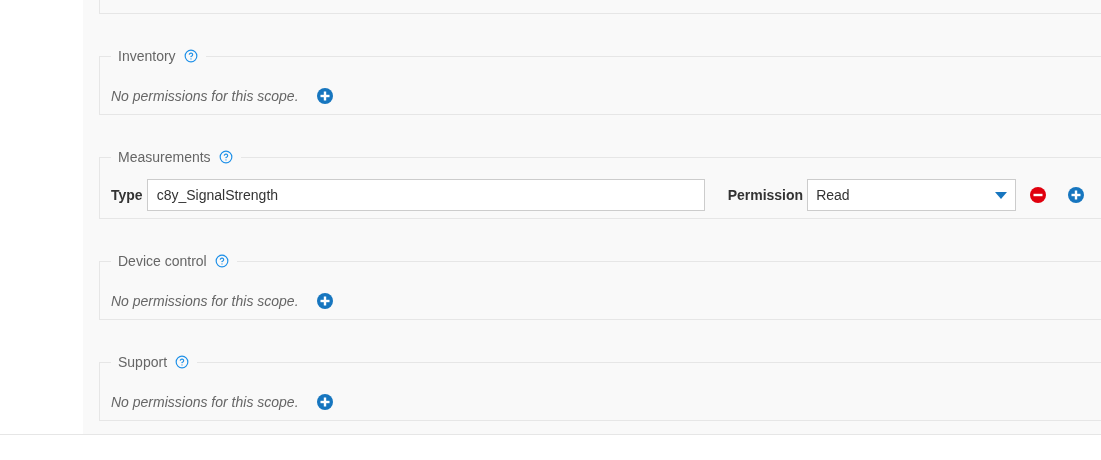 Image resolution: width=1101 pixels, height=460 pixels. Describe the element at coordinates (164, 157) in the screenshot. I see `scope-title: Measurements` at that location.